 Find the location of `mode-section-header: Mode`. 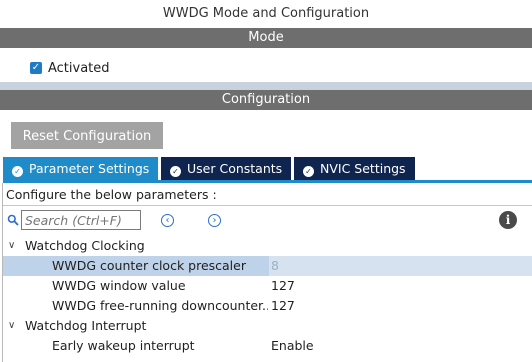

mode-section-header: Mode is located at coordinates (266, 38).